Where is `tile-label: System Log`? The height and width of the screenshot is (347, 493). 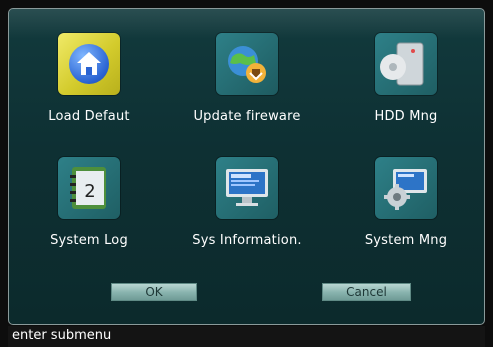
tile-label: System Log is located at coordinates (89, 240).